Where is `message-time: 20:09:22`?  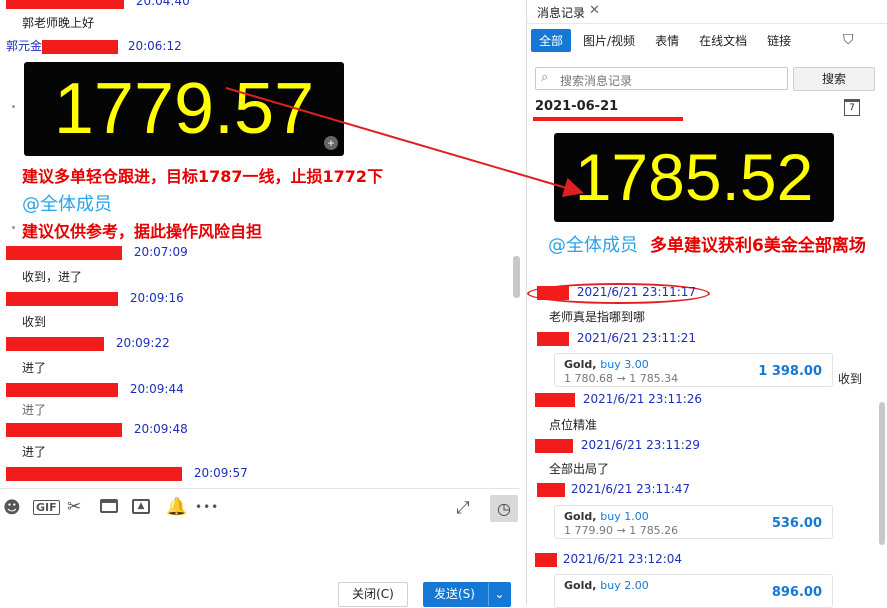
message-time: 20:09:22 is located at coordinates (142, 343).